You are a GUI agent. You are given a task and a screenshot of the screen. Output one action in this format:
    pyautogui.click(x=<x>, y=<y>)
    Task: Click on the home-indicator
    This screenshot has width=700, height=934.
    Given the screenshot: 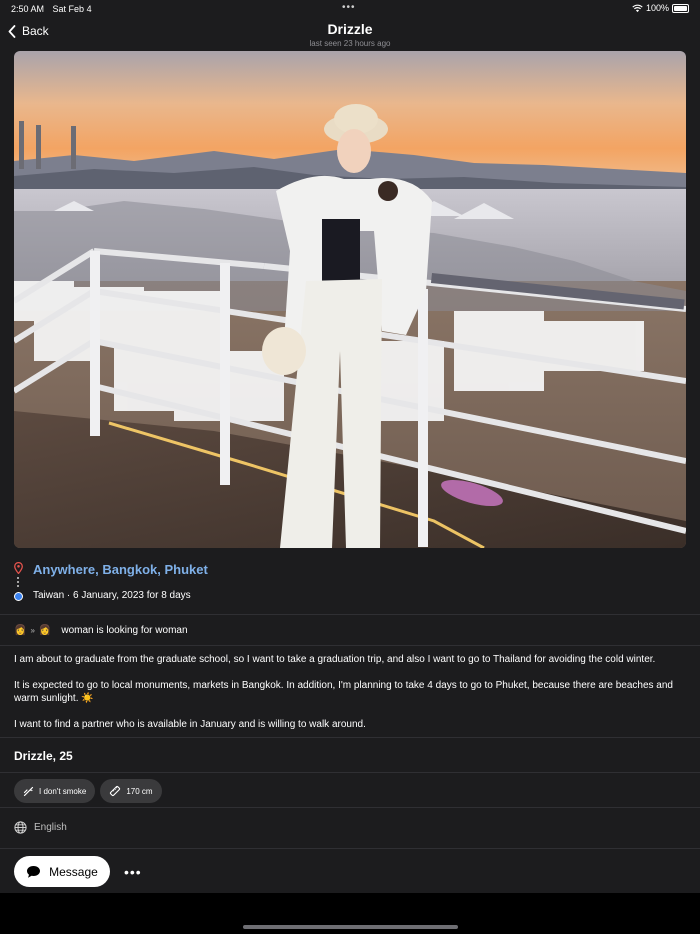 What is the action you would take?
    pyautogui.click(x=350, y=927)
    